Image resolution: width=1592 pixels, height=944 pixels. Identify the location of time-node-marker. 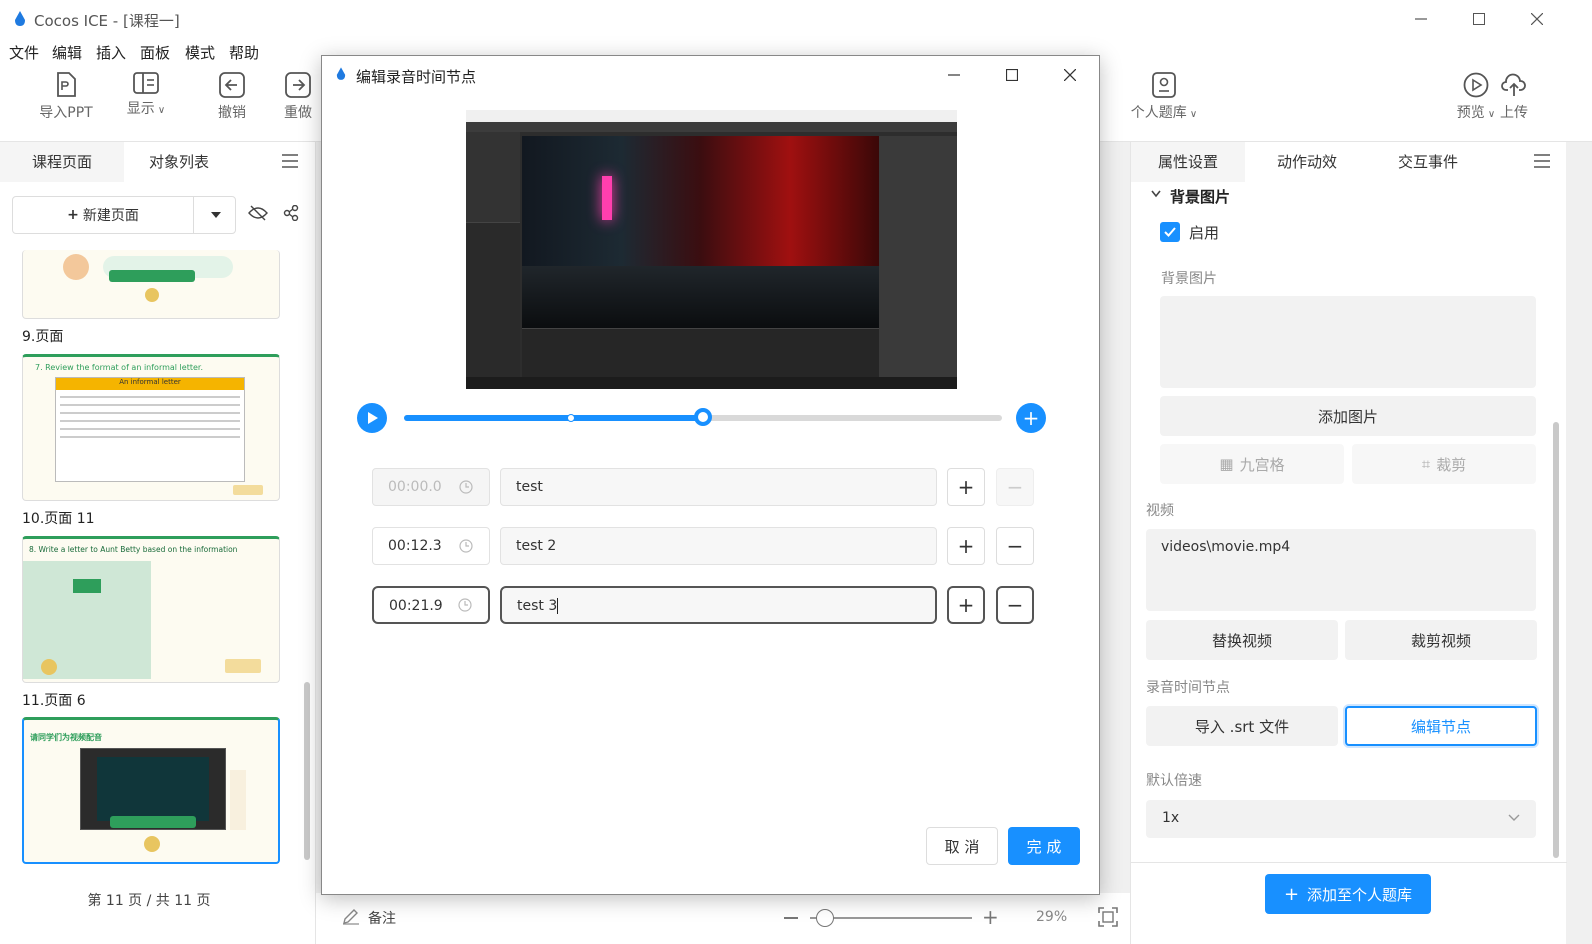
(571, 418).